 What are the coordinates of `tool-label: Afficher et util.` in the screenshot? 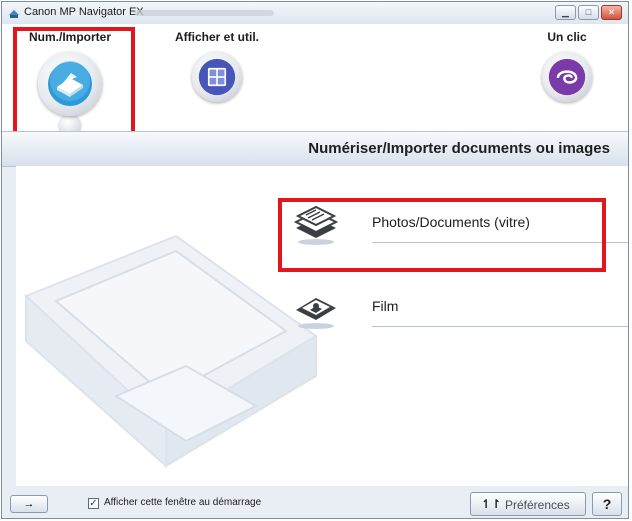 It's located at (216, 37).